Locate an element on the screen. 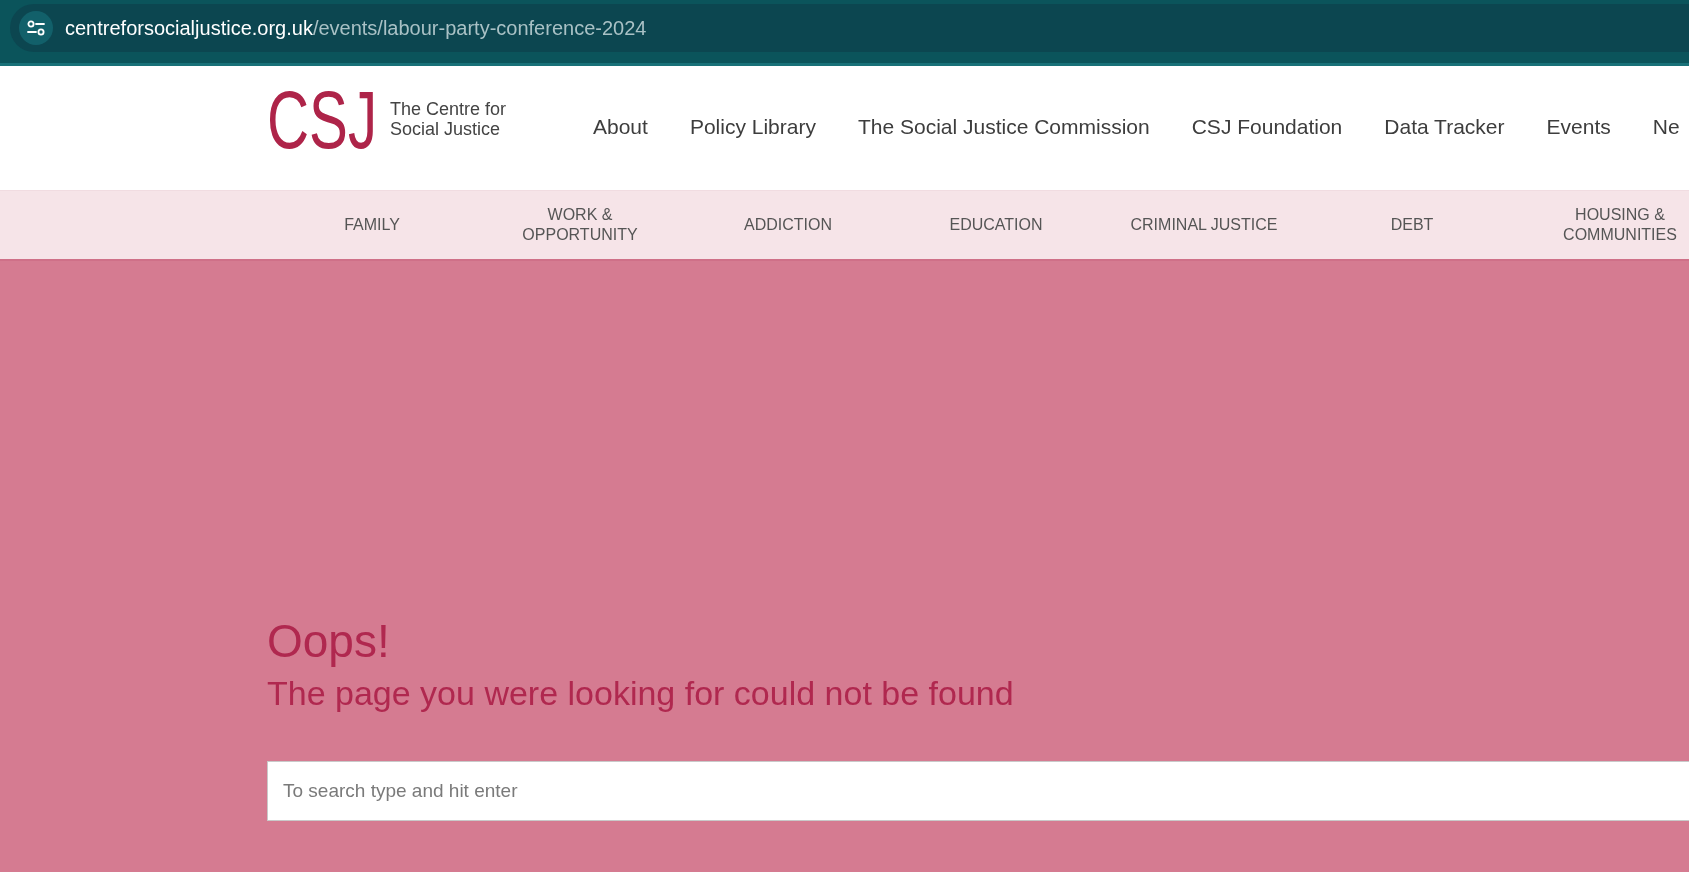 This screenshot has width=1689, height=872. nav-link: About is located at coordinates (620, 126).